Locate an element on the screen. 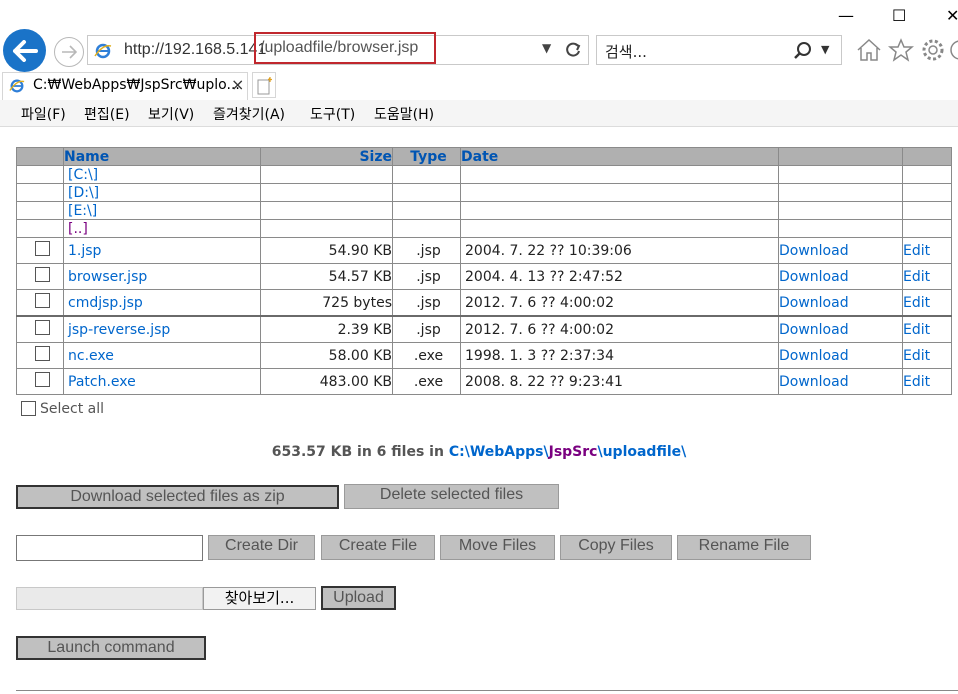 This screenshot has width=958, height=694. summary-text: 653.57 KB in 6 files in is located at coordinates (360, 452).